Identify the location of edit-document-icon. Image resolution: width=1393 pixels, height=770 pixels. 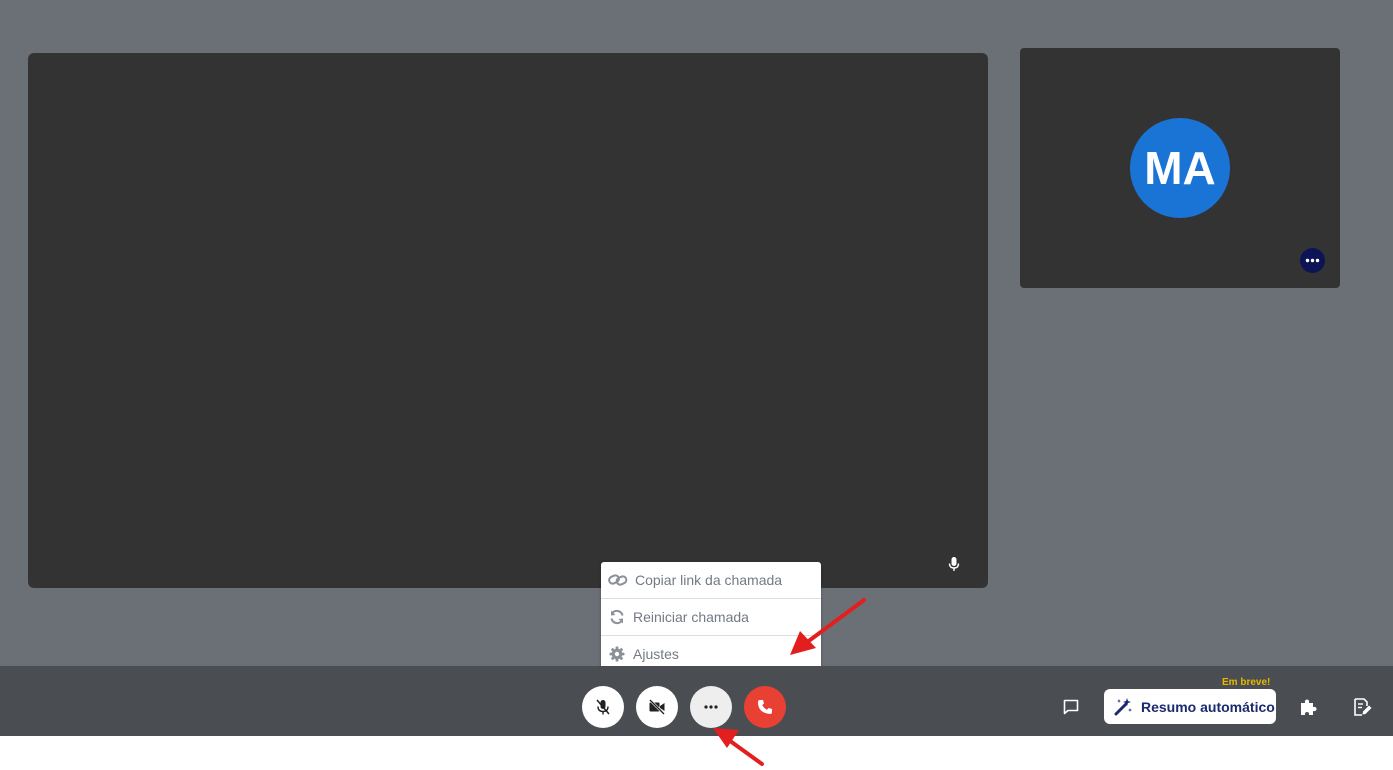
(1363, 707).